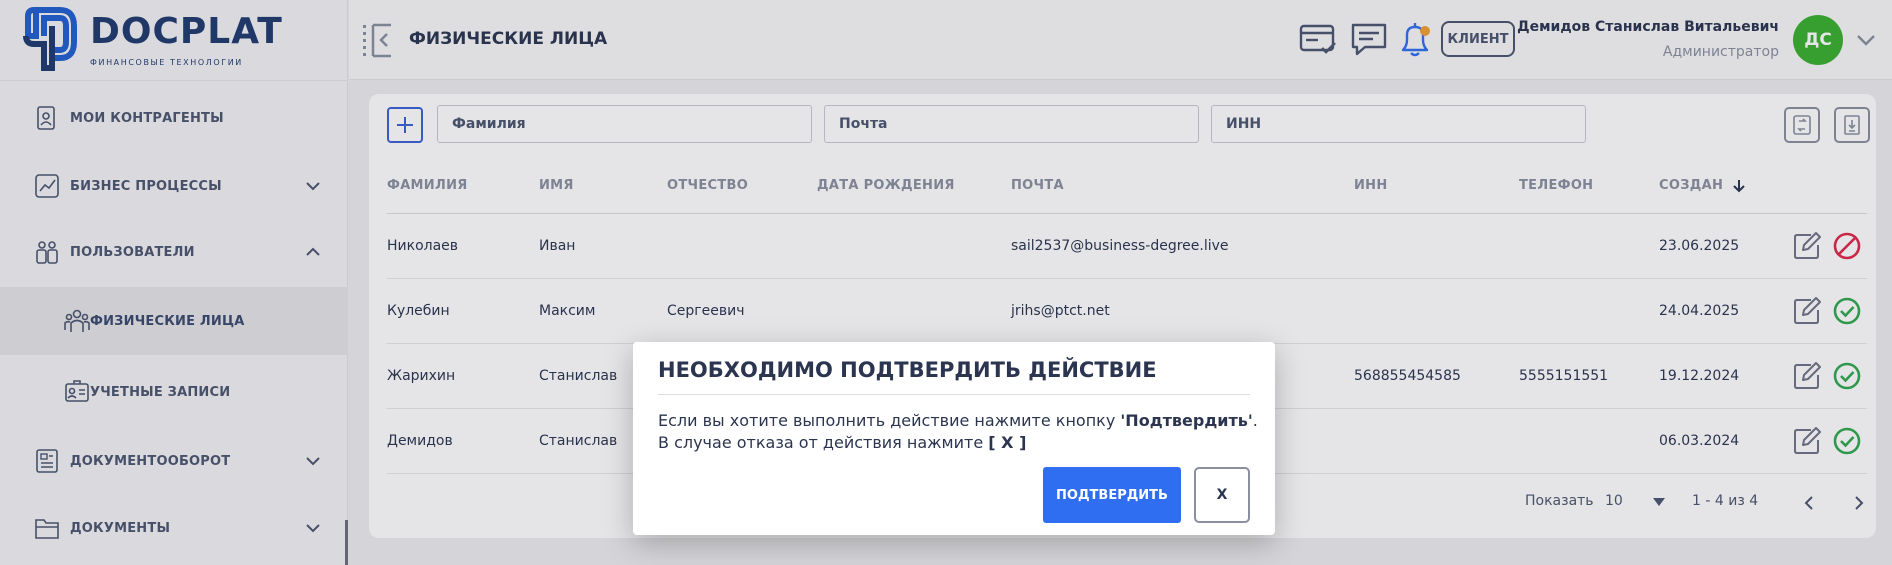  I want to click on confirm-button: ПОДТВЕРДИТЬ, so click(1112, 495).